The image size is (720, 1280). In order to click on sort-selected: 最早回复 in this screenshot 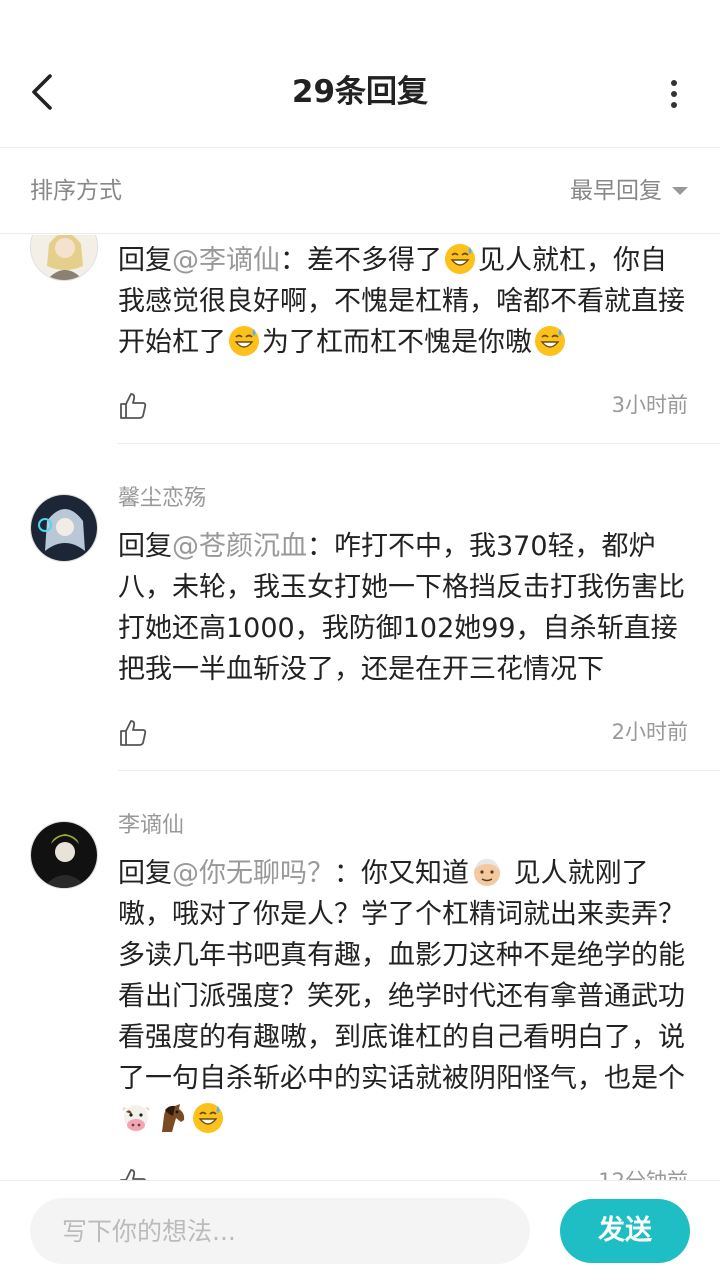, I will do `click(616, 191)`.